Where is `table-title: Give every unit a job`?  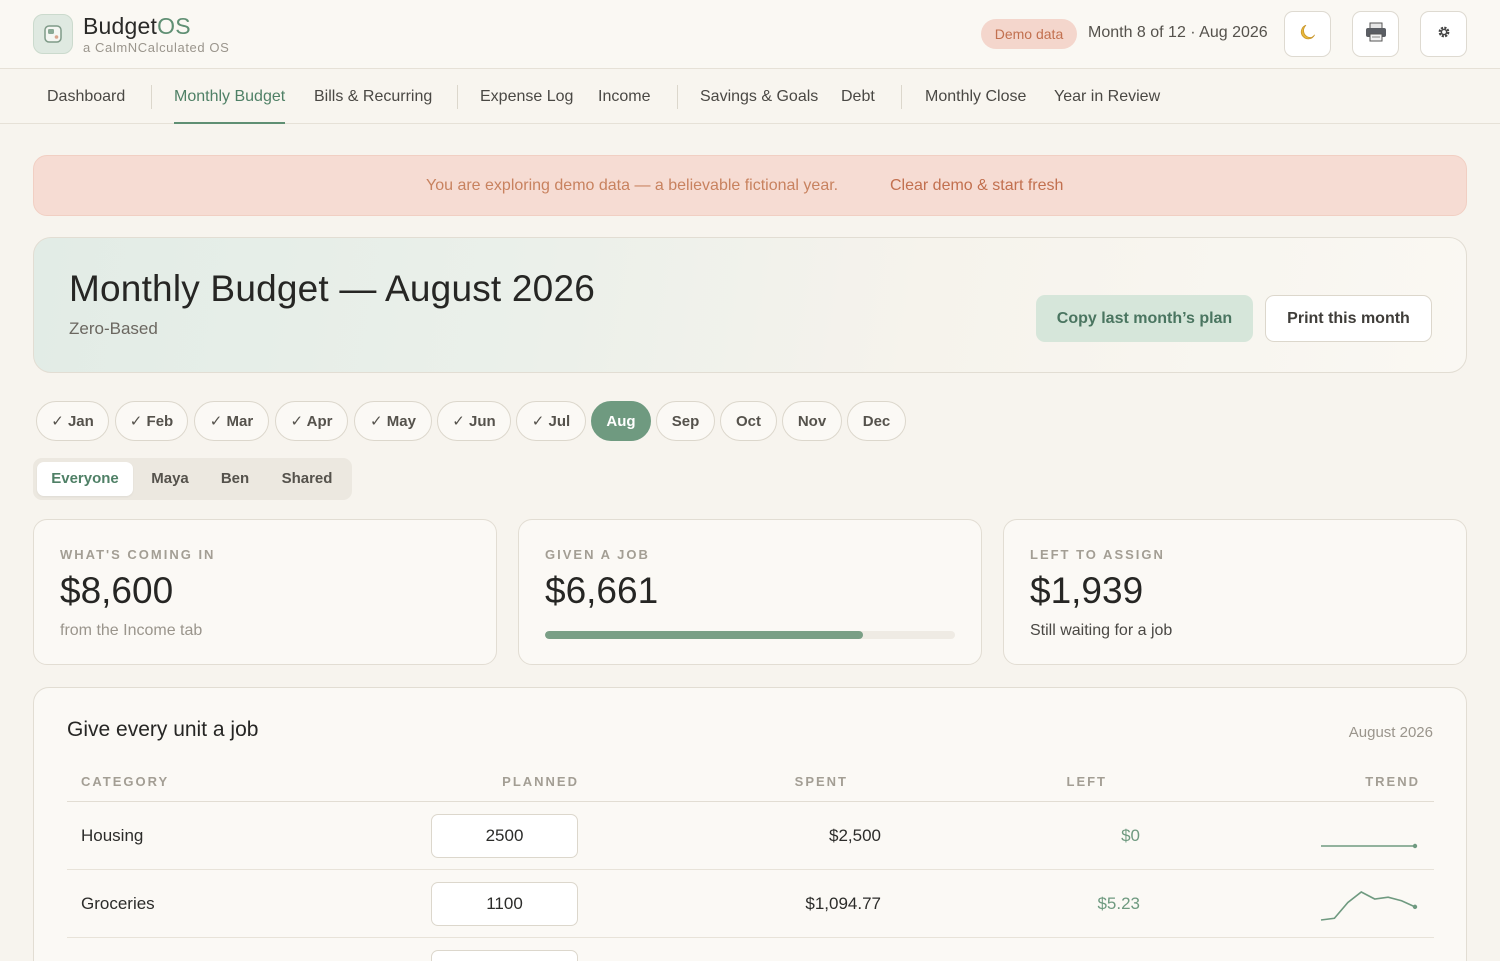
table-title: Give every unit a job is located at coordinates (163, 729).